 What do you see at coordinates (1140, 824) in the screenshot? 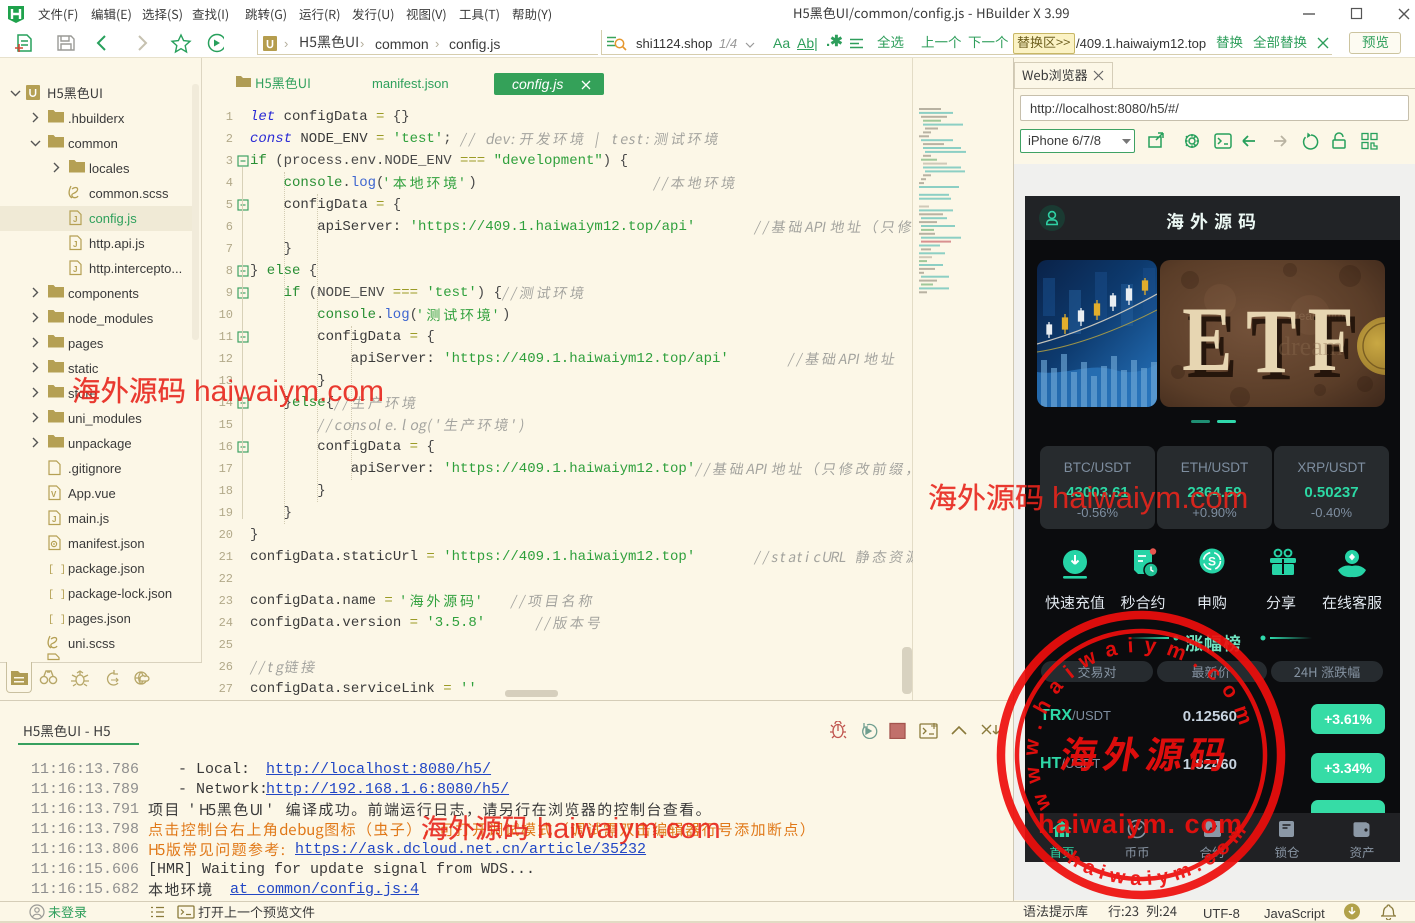
I see `svg-text: haiwaiym. com` at bounding box center [1140, 824].